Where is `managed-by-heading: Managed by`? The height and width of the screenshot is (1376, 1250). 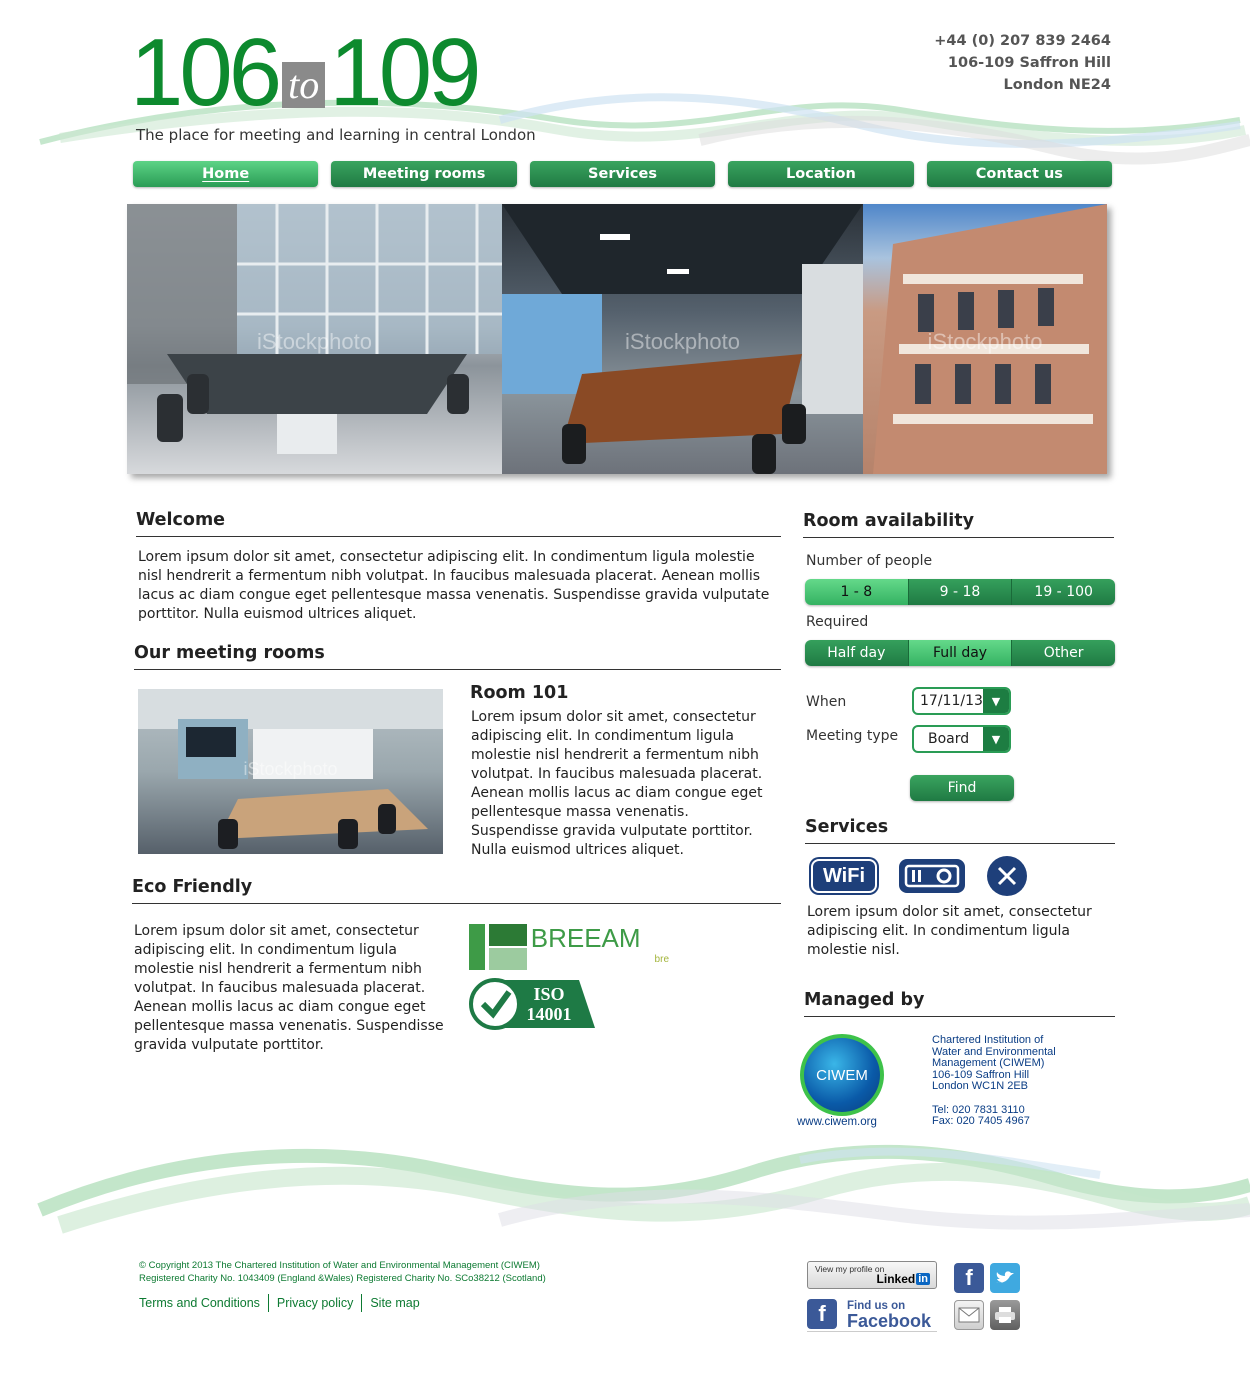
managed-by-heading: Managed by is located at coordinates (959, 1003).